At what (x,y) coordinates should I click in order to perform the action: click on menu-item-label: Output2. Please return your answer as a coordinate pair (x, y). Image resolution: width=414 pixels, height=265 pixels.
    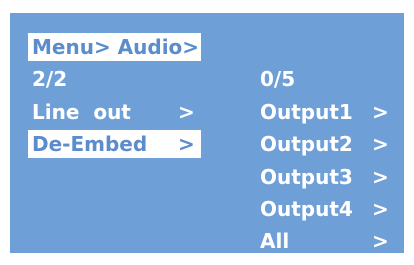
    Looking at the image, I should click on (306, 144).